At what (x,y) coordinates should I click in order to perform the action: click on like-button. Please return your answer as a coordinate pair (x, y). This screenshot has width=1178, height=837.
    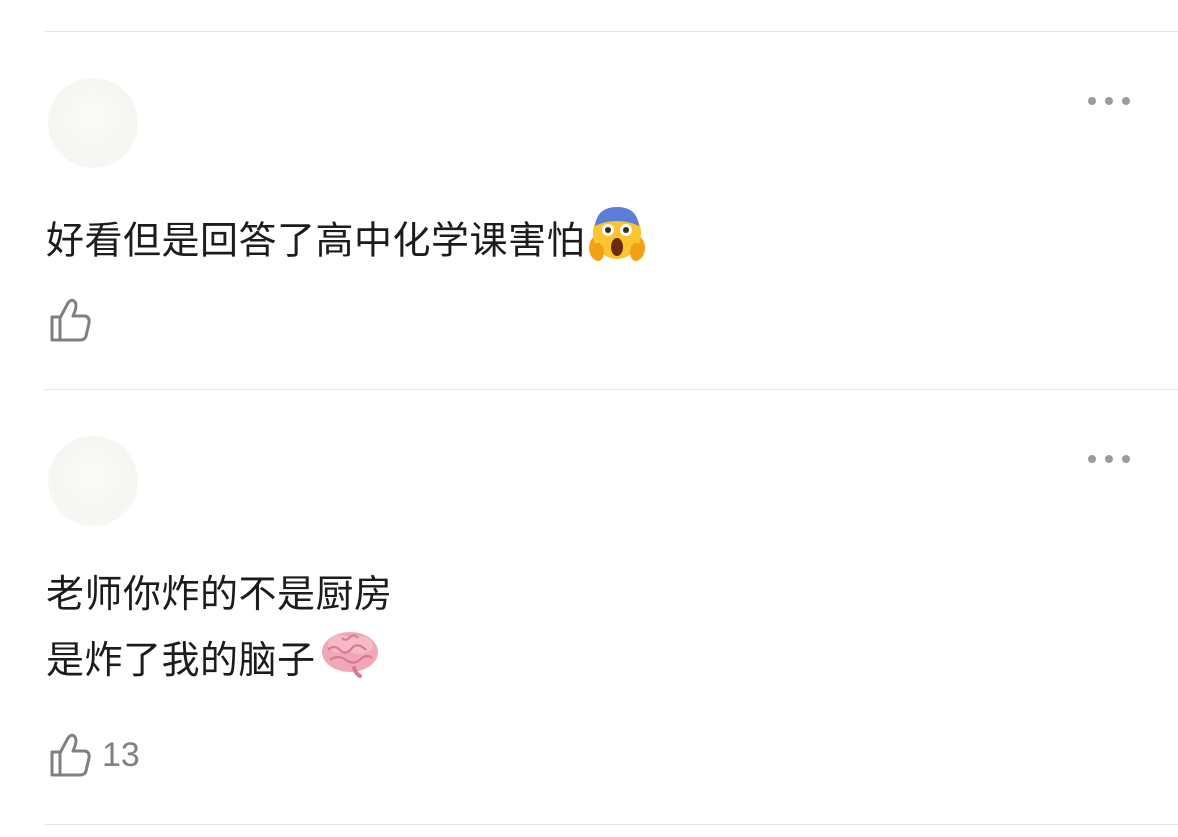
    Looking at the image, I should click on (75, 320).